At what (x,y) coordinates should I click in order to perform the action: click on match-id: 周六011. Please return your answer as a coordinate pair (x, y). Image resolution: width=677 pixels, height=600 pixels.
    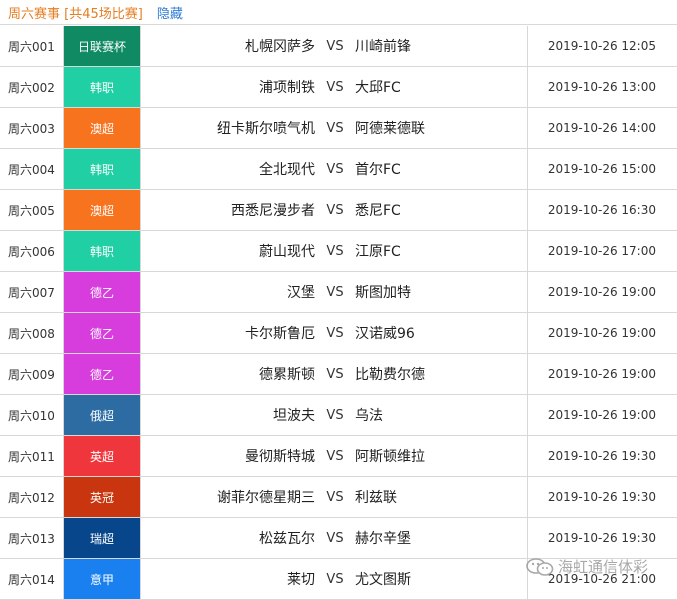
    Looking at the image, I should click on (32, 456).